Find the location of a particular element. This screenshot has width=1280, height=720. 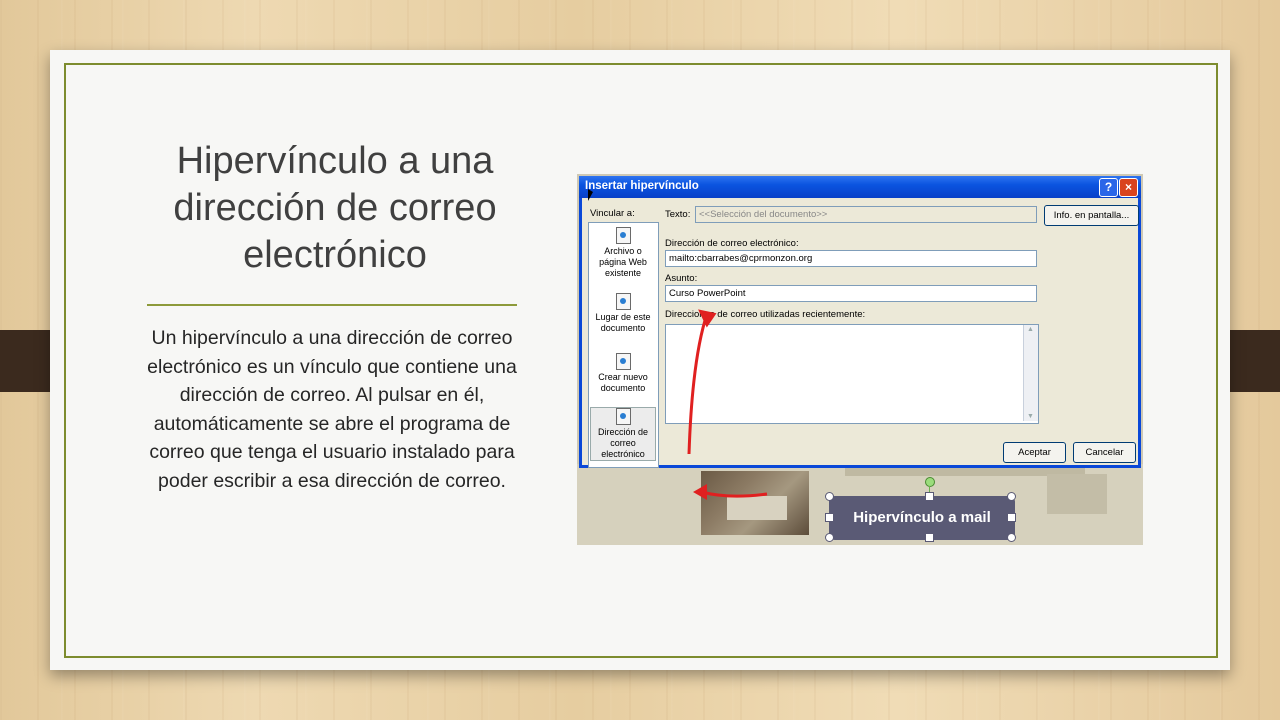

help-icon: ? is located at coordinates (1108, 187).